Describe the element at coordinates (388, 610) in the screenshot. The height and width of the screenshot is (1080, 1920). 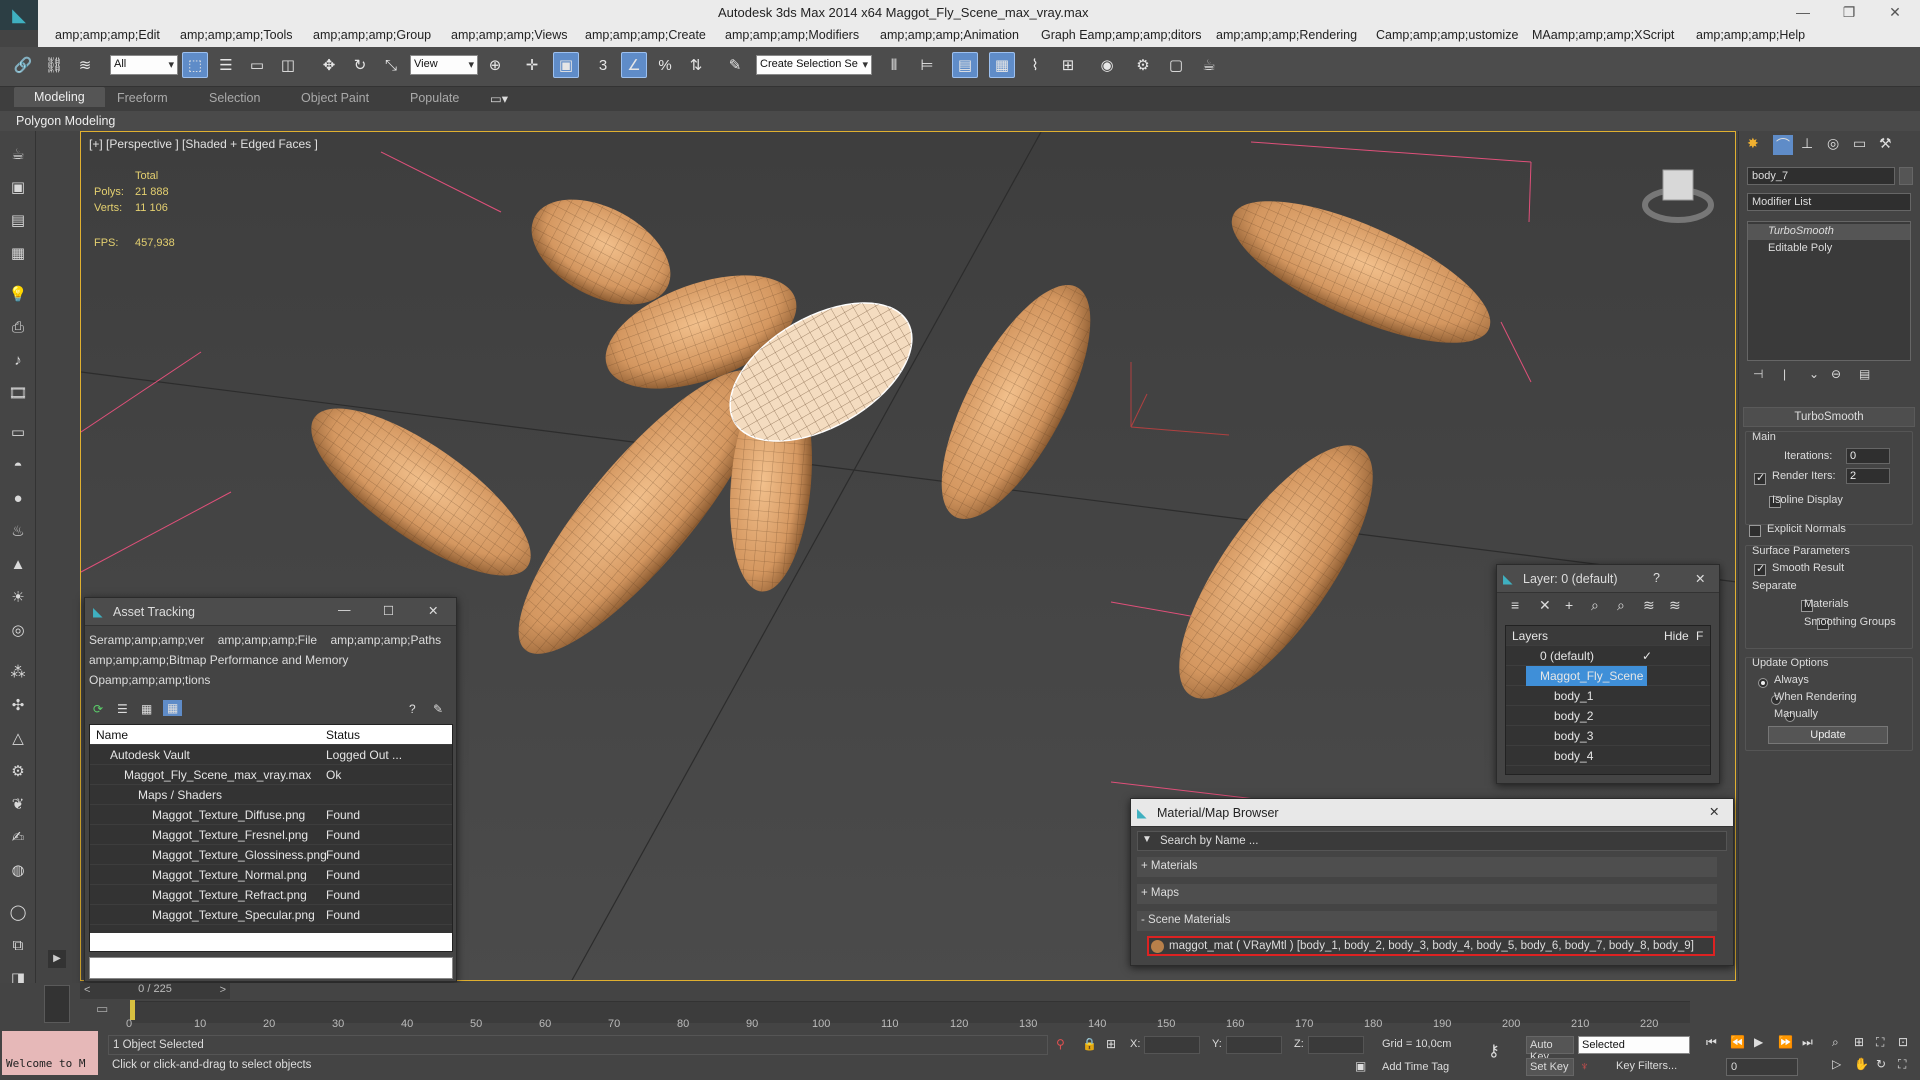
I see `maximize-icon: ☐` at that location.